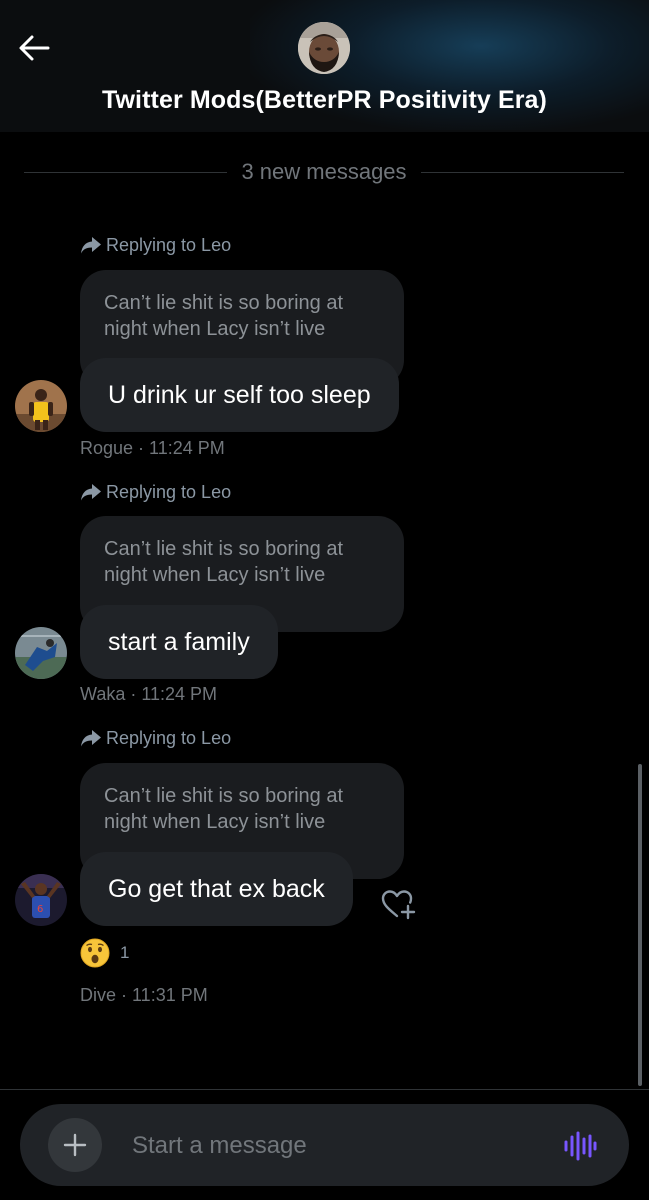  What do you see at coordinates (152, 448) in the screenshot?
I see `message-meta: Rogue · 11:24 PM` at bounding box center [152, 448].